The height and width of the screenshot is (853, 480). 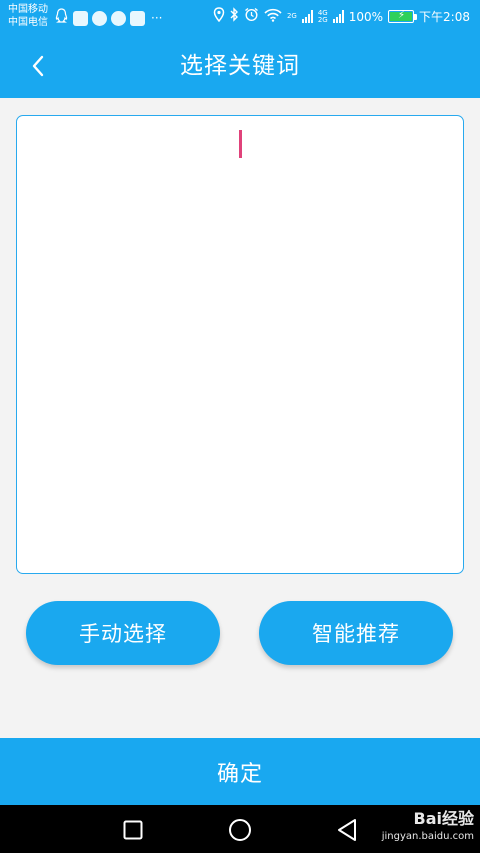 I want to click on signal-icon, so click(x=307, y=16).